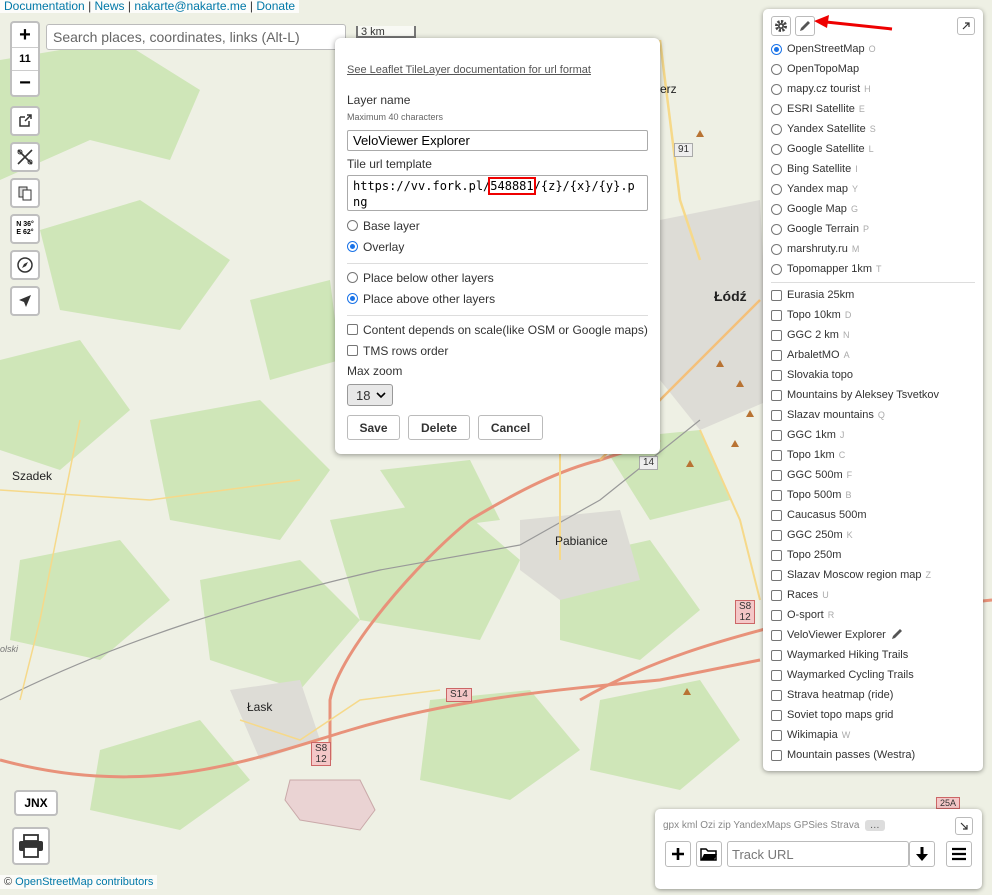 The height and width of the screenshot is (895, 992). Describe the element at coordinates (352, 225) in the screenshot. I see `base-layer-radio` at that location.